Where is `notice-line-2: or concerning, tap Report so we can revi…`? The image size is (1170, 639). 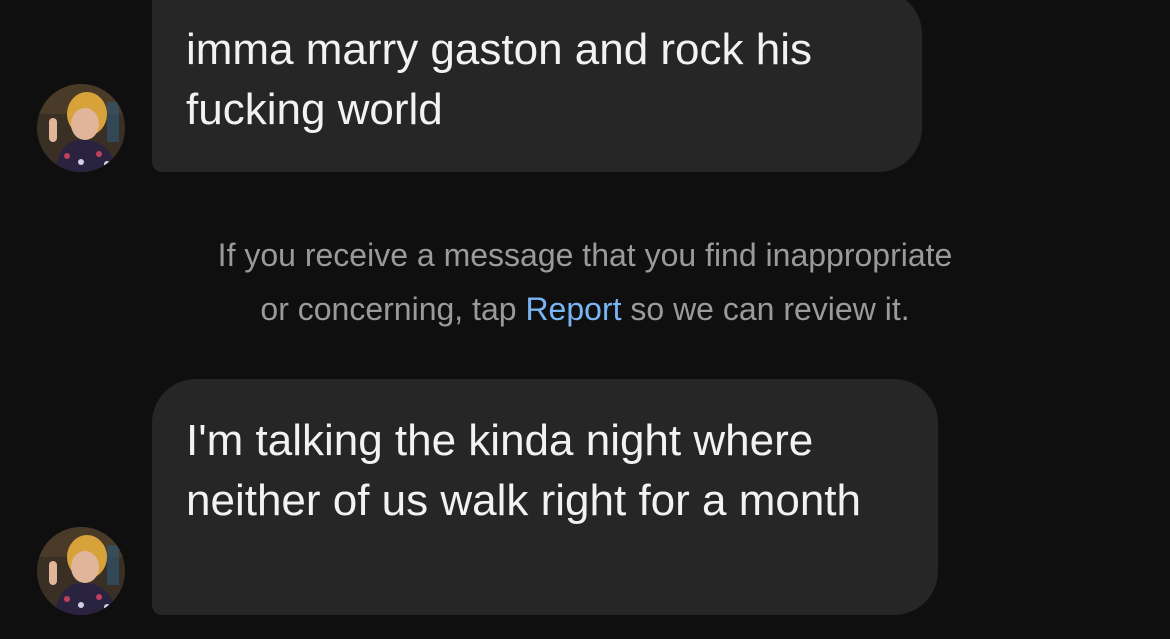 notice-line-2: or concerning, tap Report so we can revi… is located at coordinates (585, 309).